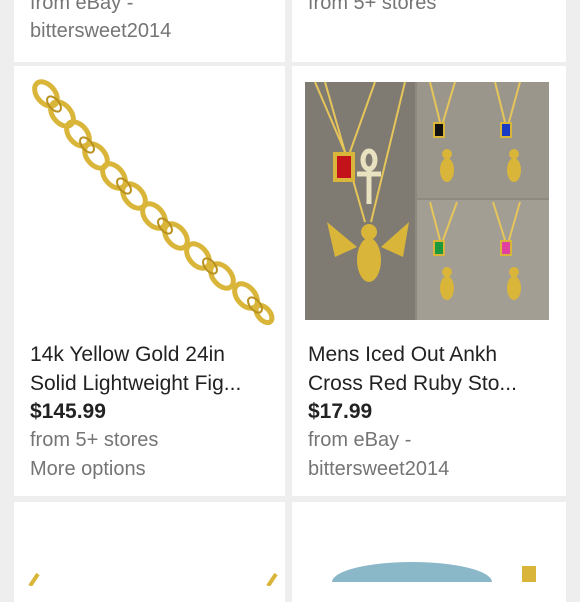  What do you see at coordinates (403, 354) in the screenshot?
I see `product-title-line1: Mens Iced Out Ankh` at bounding box center [403, 354].